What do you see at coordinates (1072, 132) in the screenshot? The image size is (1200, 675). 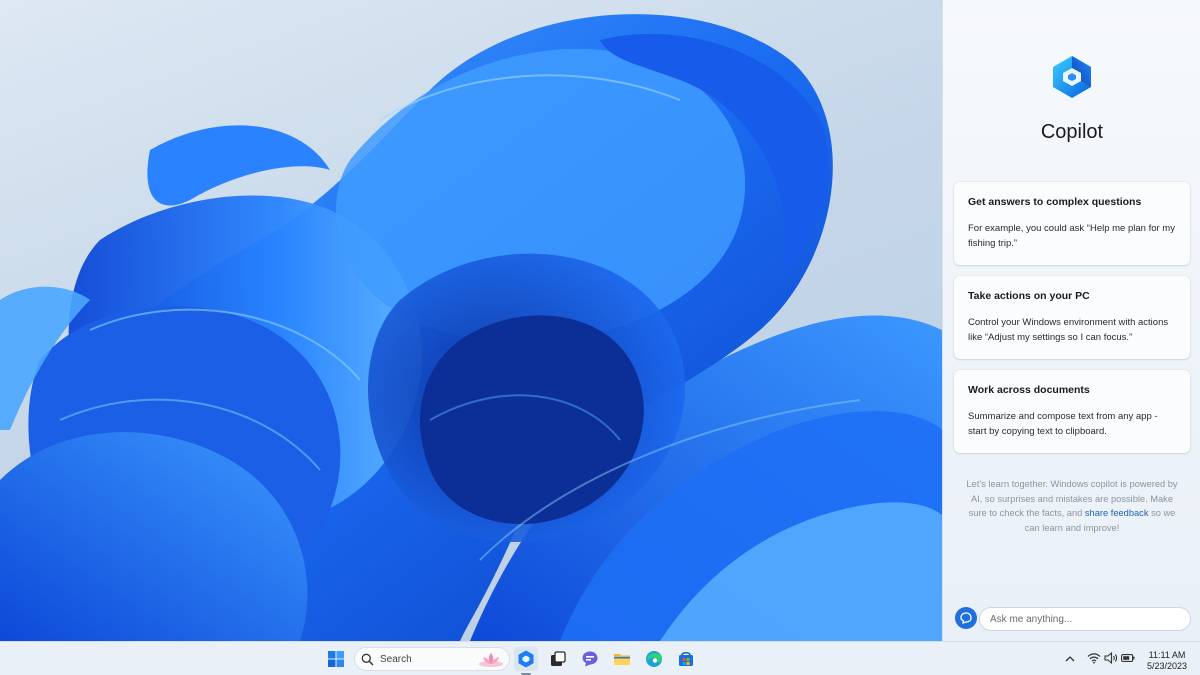 I see `copilot-title: Copilot` at bounding box center [1072, 132].